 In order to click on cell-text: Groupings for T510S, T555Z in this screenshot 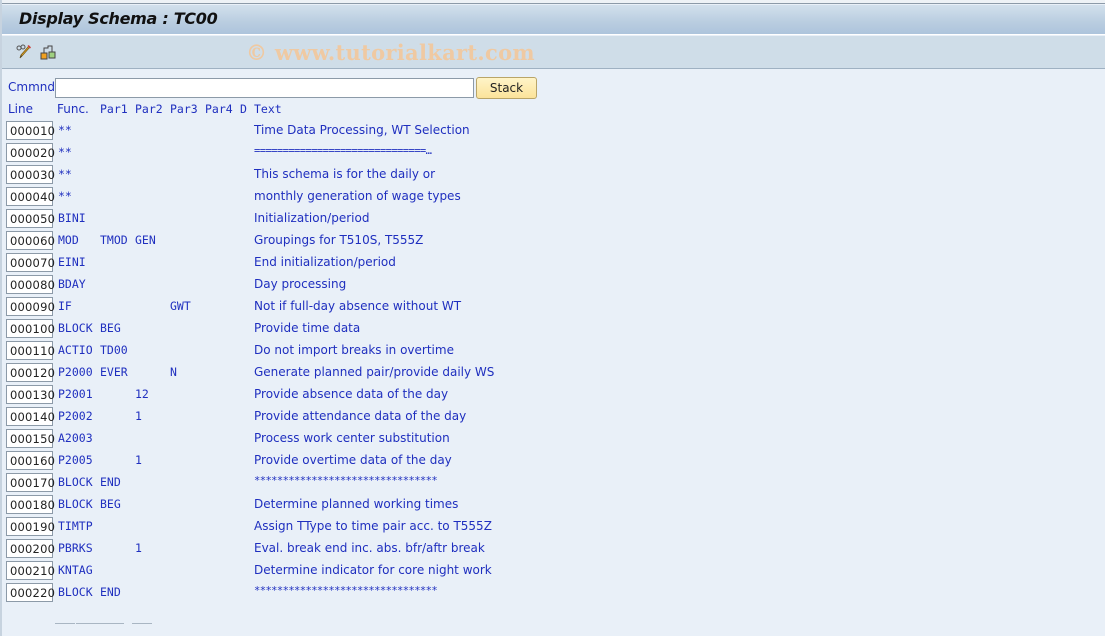, I will do `click(339, 240)`.